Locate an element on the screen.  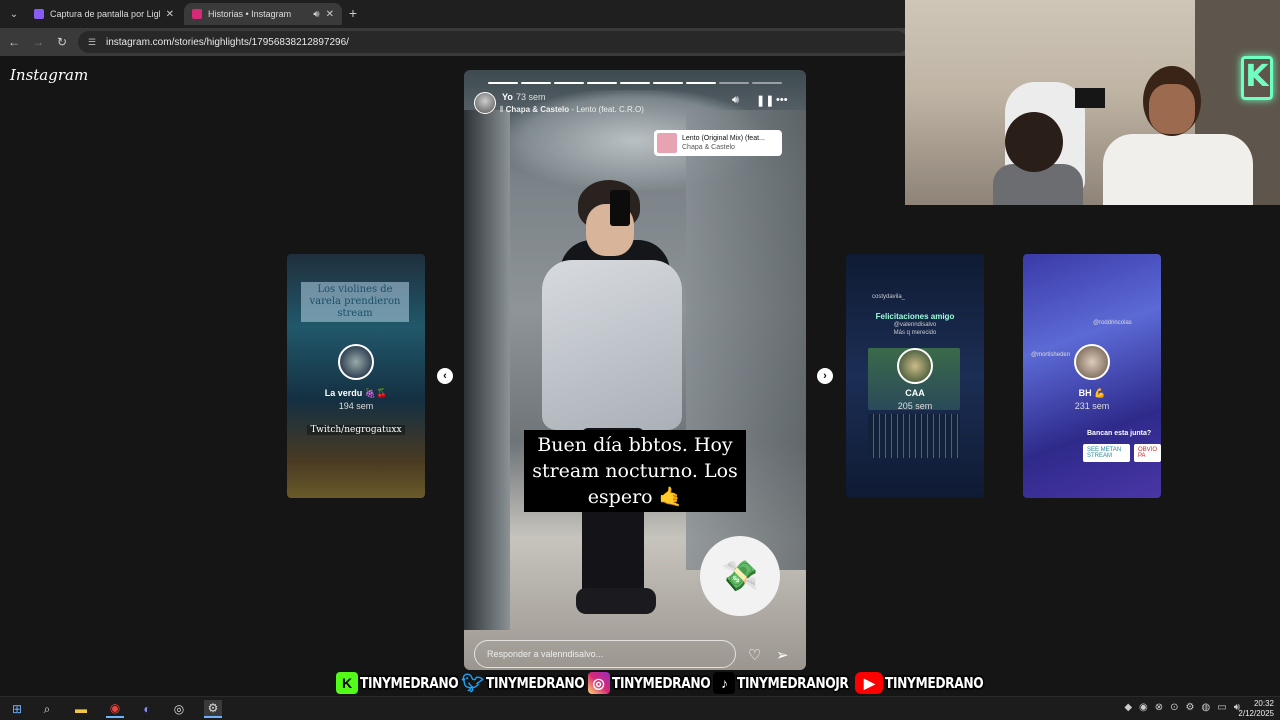
story-preview-handle: @valenndisalvo is located at coordinates (915, 325).